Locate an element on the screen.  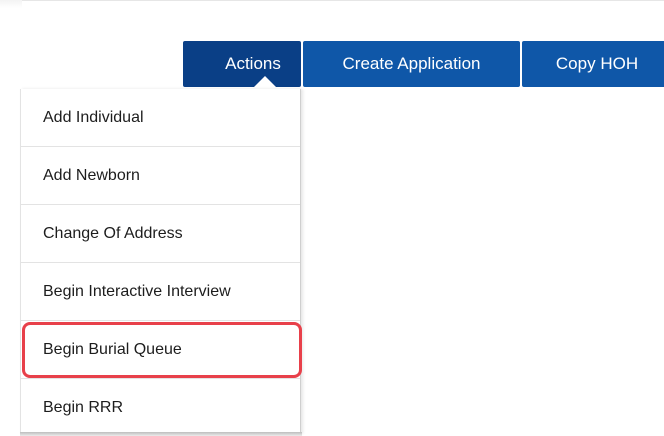
top-divider is located at coordinates (332, 0).